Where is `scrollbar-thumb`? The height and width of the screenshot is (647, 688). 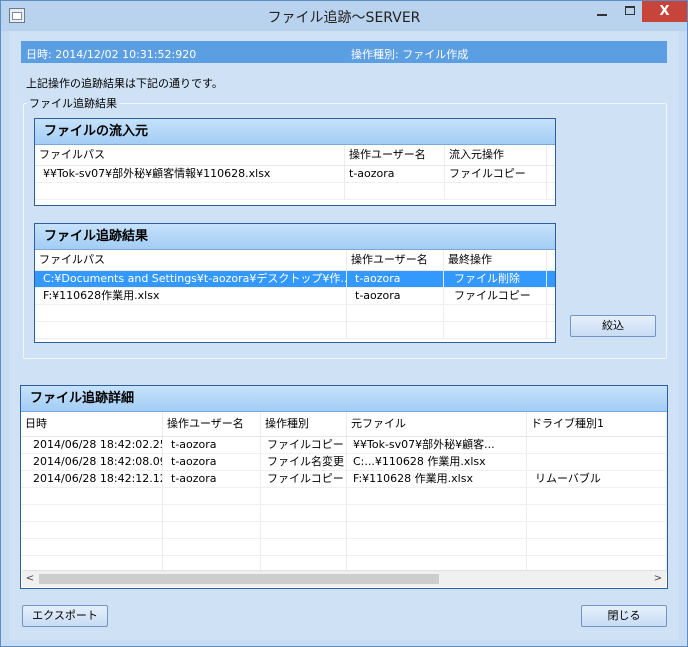 scrollbar-thumb is located at coordinates (239, 579).